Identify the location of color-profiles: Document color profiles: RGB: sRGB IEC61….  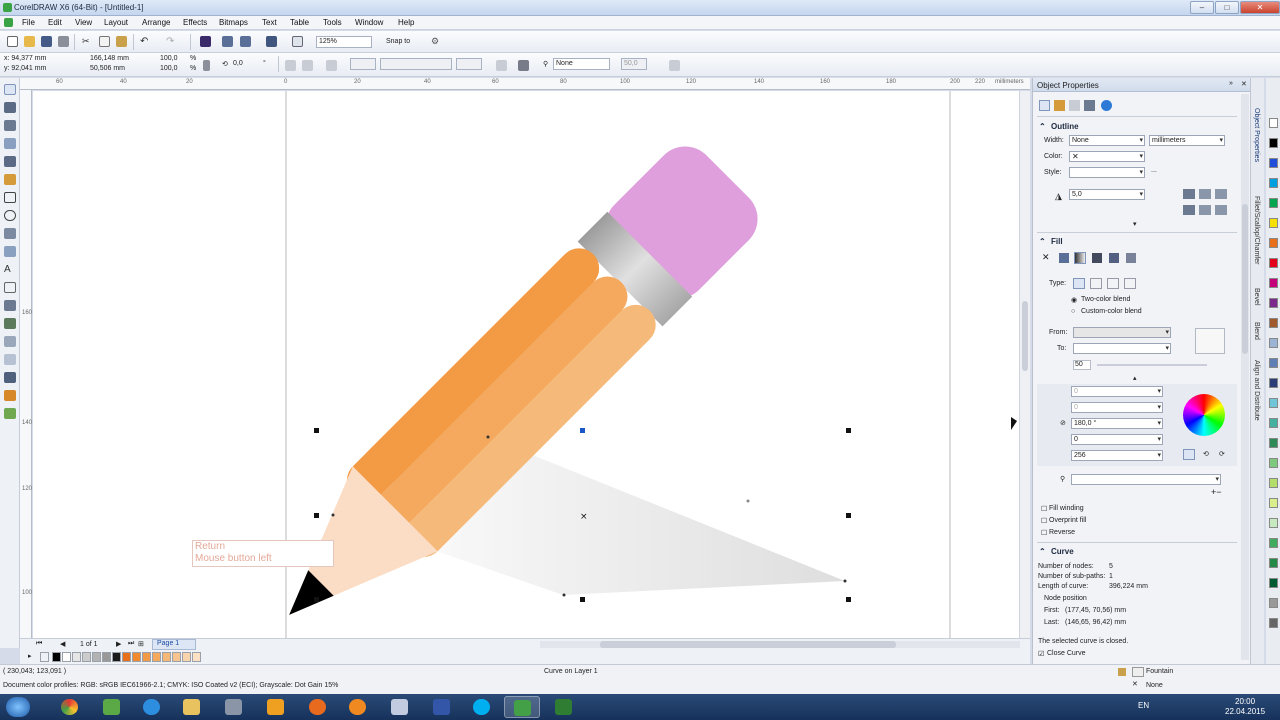
(170, 685).